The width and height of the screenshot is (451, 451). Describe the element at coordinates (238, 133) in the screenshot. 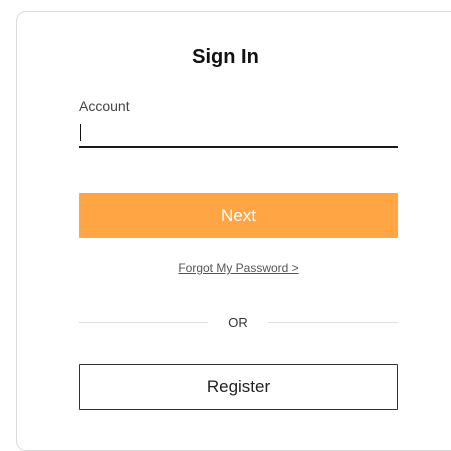

I see `account-input` at that location.